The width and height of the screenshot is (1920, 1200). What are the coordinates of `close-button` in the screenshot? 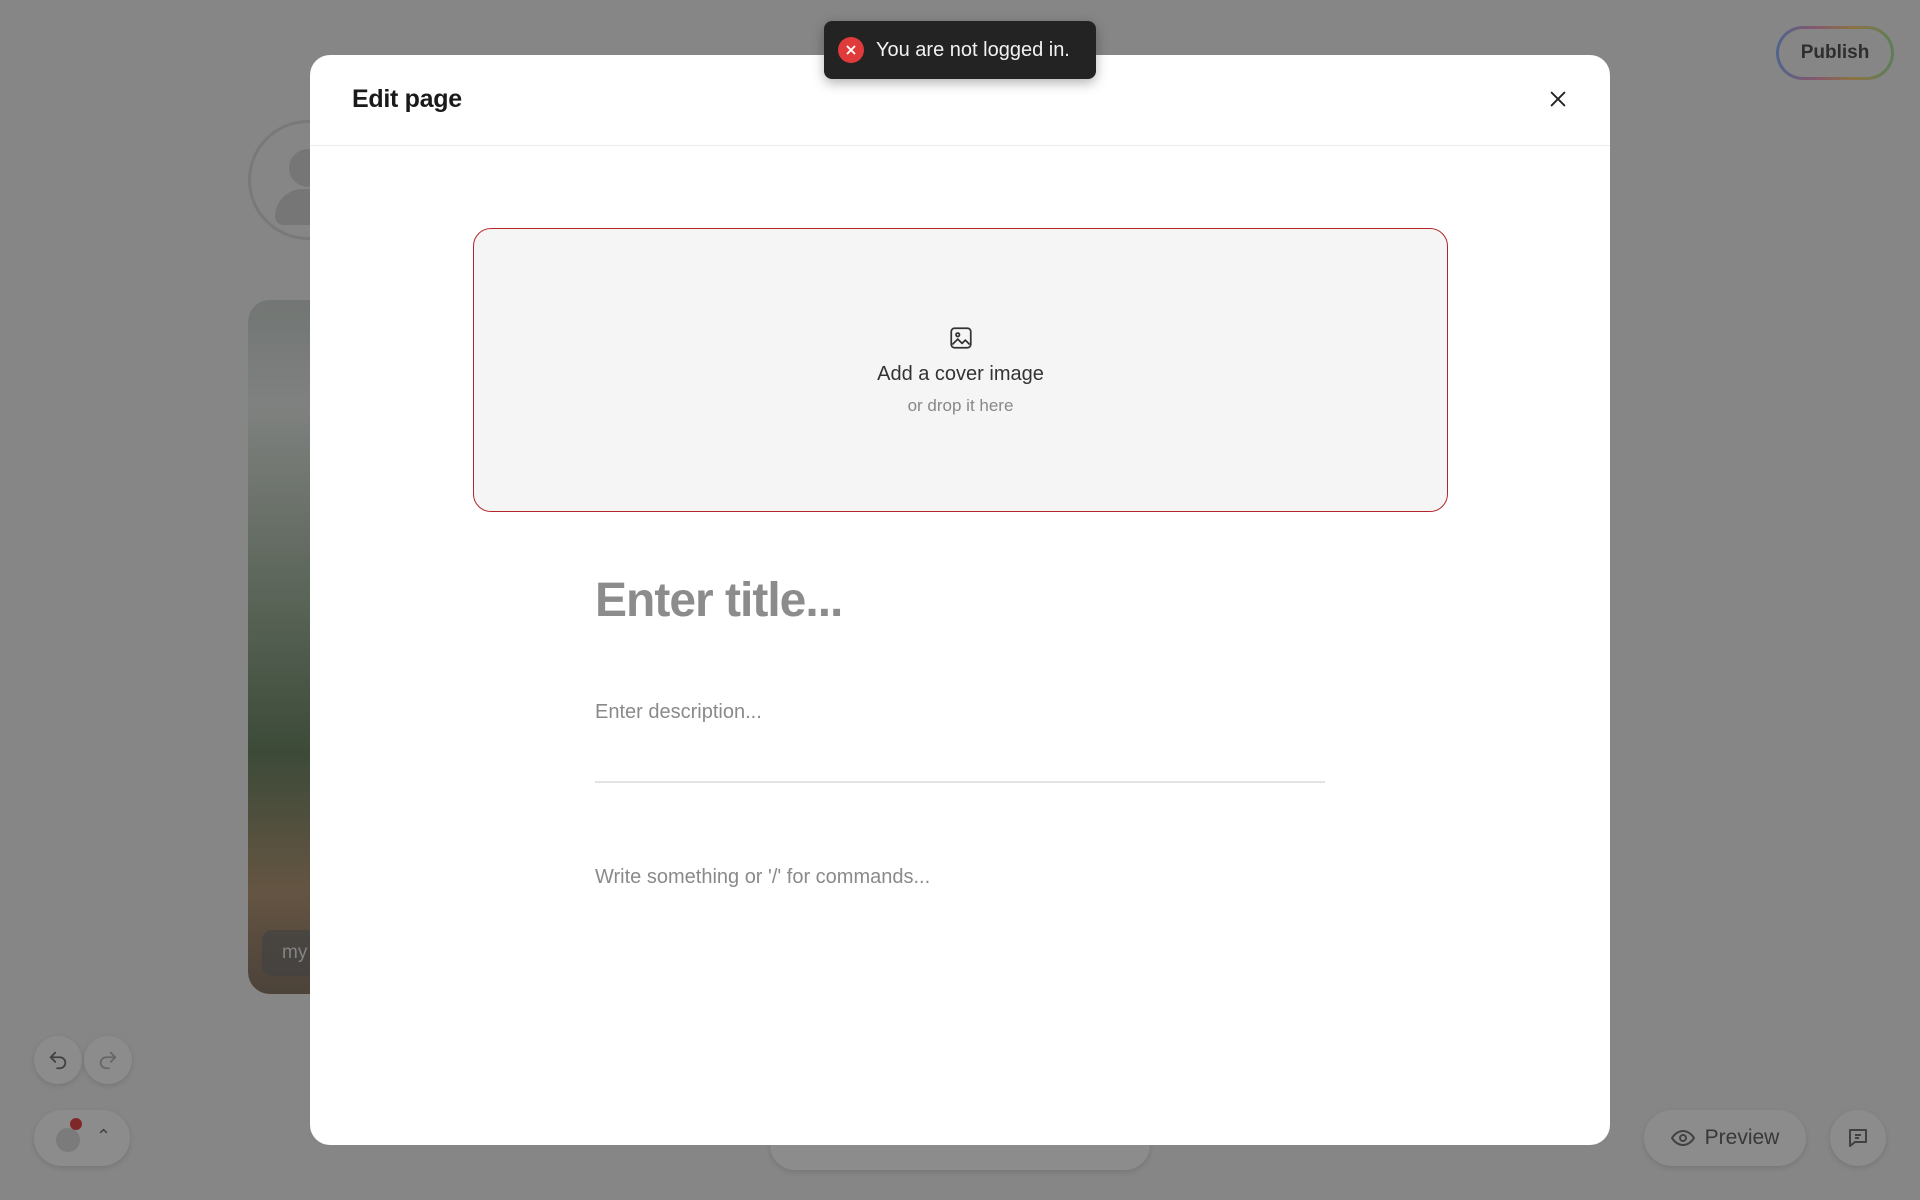 It's located at (1558, 99).